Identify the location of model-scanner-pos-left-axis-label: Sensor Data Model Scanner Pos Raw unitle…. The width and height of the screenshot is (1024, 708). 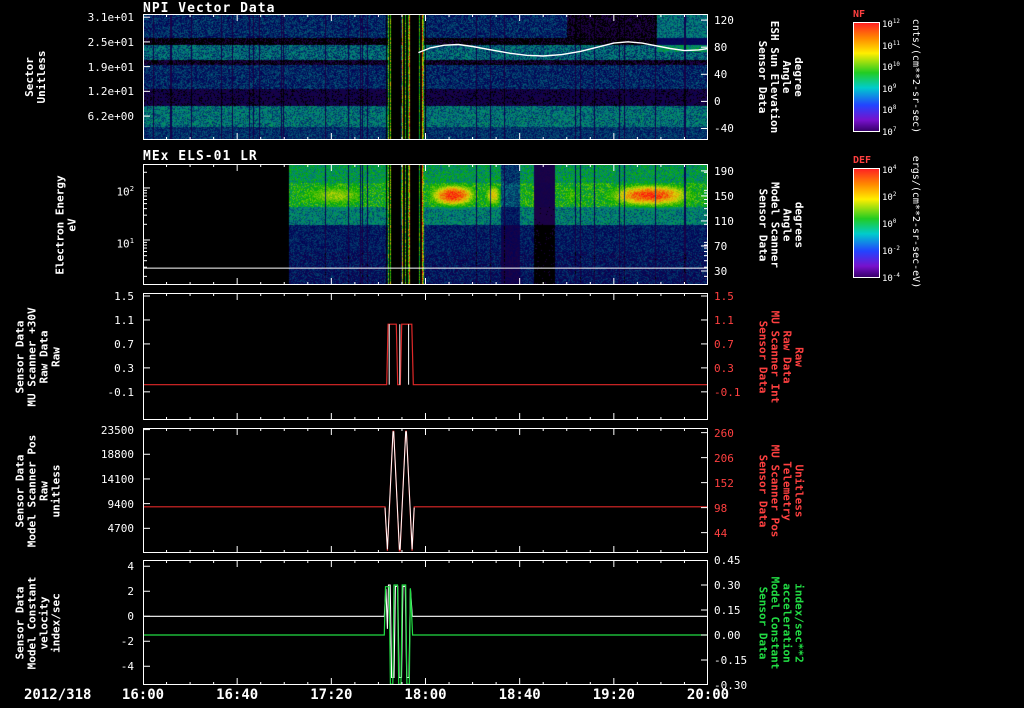
(37, 490).